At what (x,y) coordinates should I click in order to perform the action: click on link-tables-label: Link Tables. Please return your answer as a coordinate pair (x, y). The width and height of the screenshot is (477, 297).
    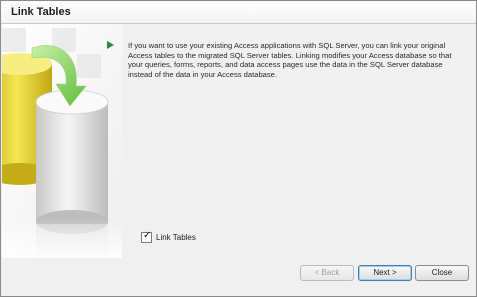
    Looking at the image, I should click on (176, 237).